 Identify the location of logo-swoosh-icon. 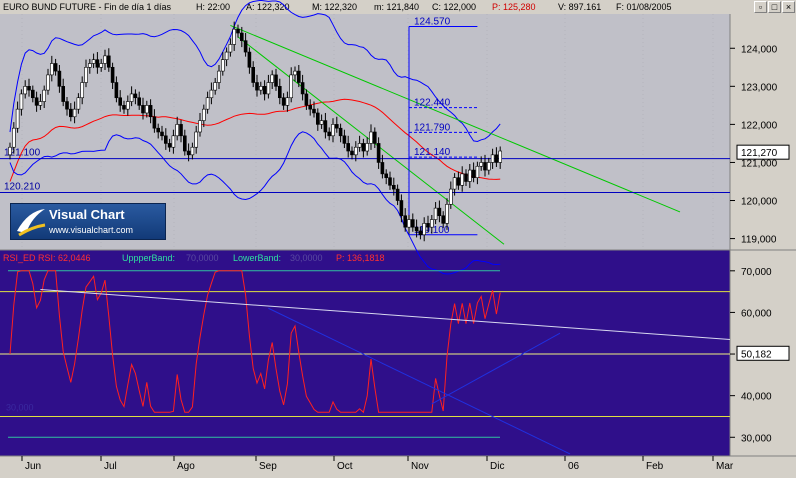
(31, 223).